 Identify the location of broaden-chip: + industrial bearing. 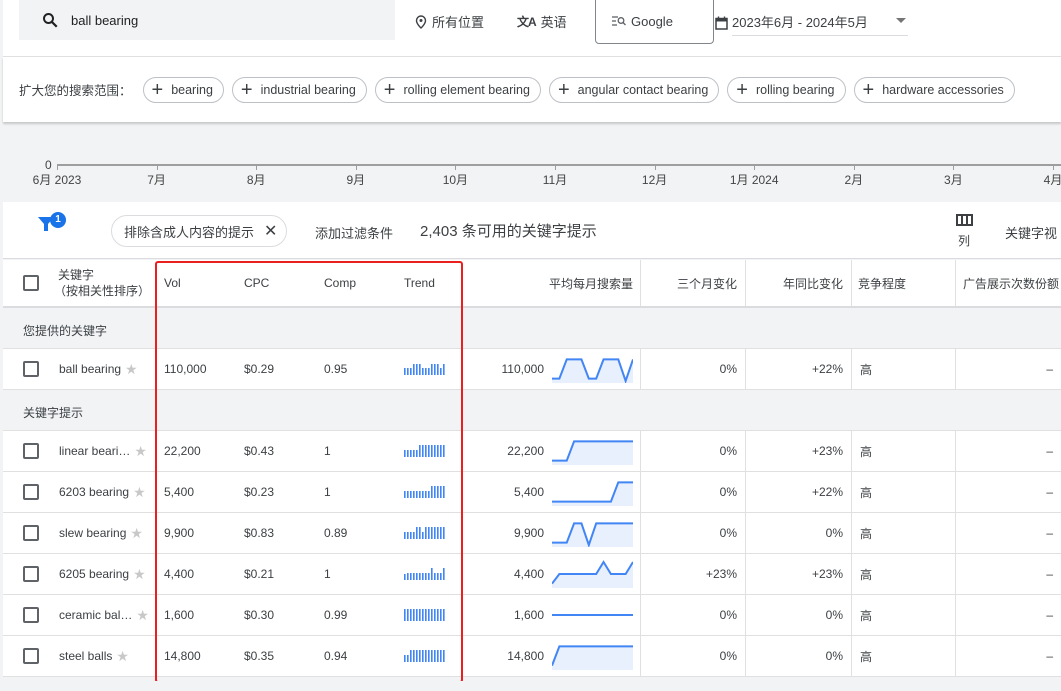
(299, 89).